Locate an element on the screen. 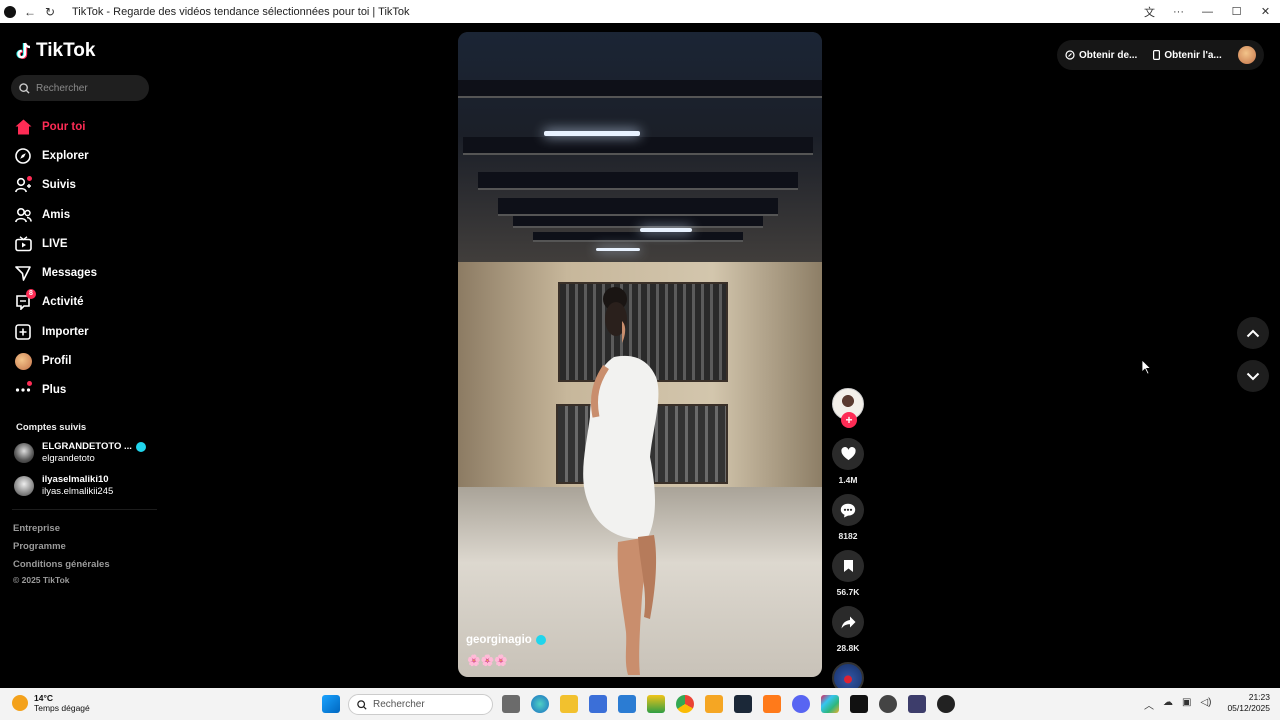 This screenshot has width=1280, height=720. discord-icon is located at coordinates (801, 704).